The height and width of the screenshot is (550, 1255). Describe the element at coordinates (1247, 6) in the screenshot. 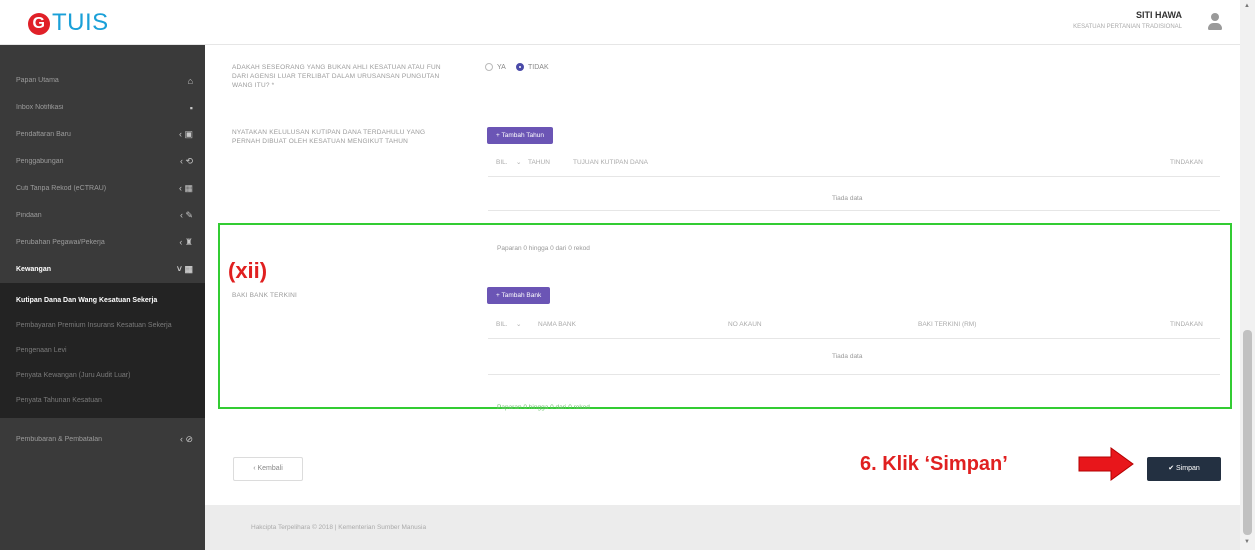

I see `scroll-up-icon: ▲` at that location.